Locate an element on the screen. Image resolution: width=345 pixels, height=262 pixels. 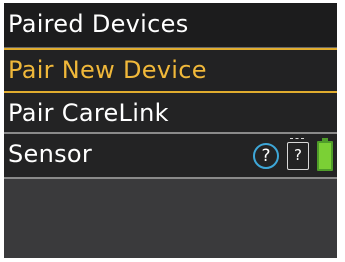
menu-item-label: Sensor is located at coordinates (50, 154).